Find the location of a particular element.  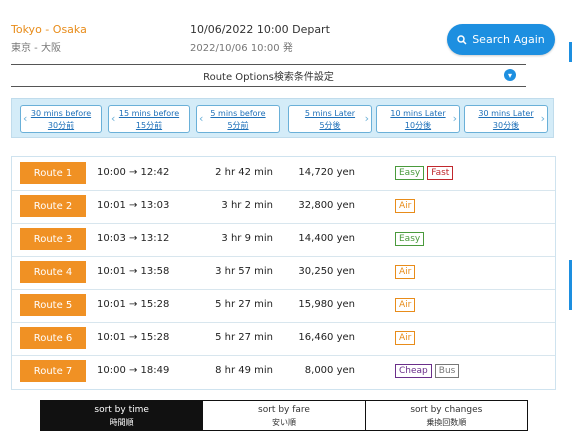

route-duration: 8 hr 49 min is located at coordinates (244, 370).